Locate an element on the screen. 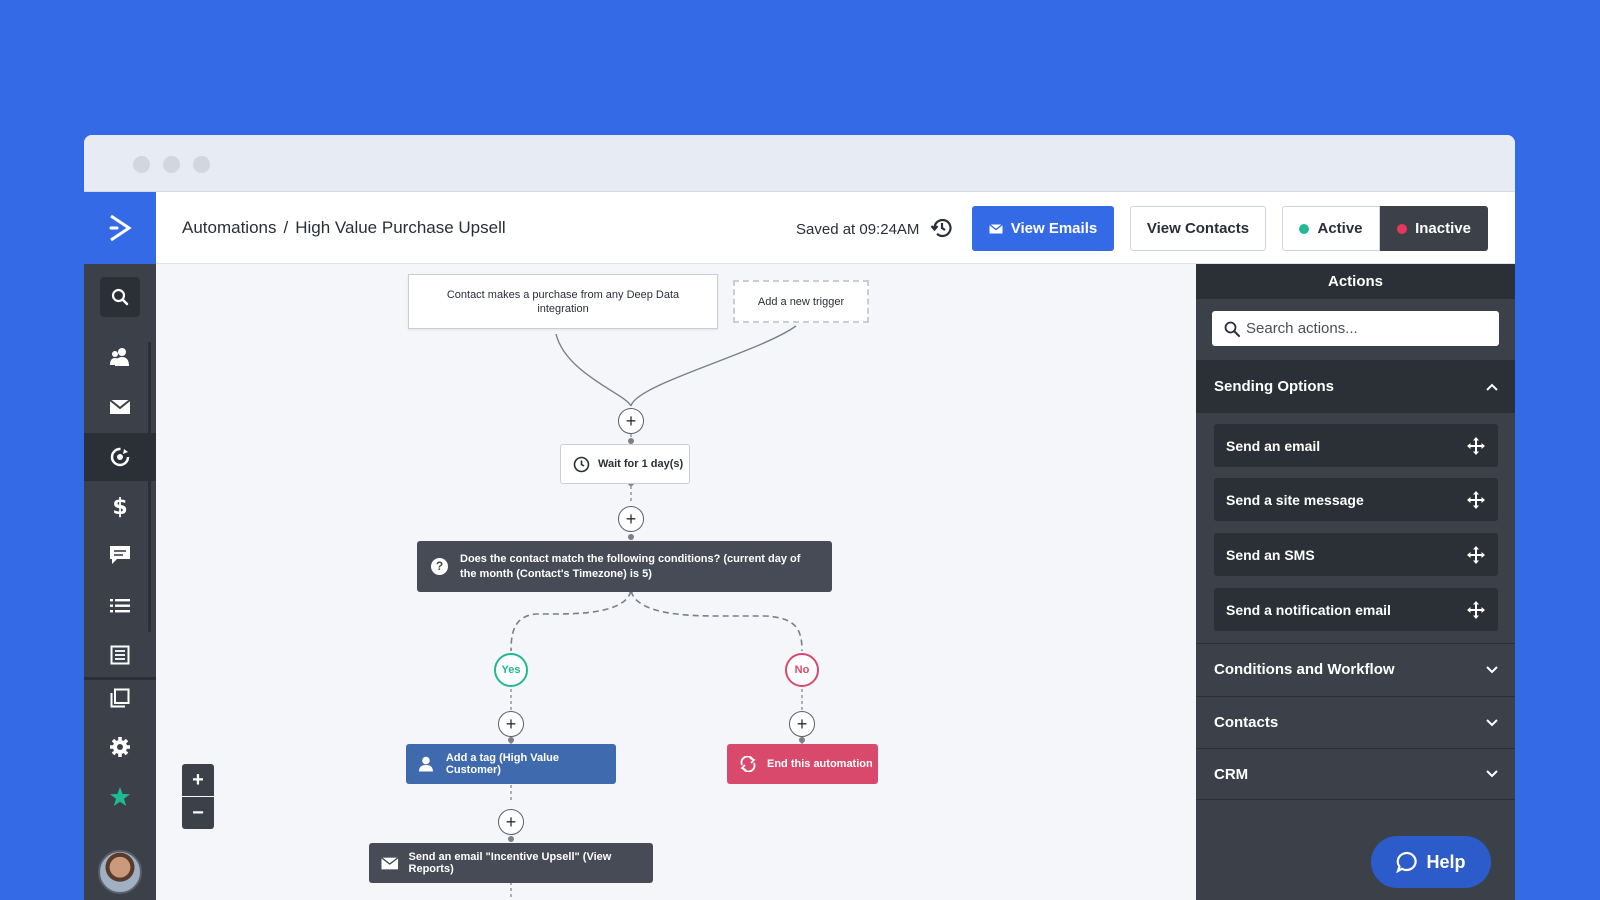 This screenshot has width=1600, height=900. pages-icon is located at coordinates (120, 698).